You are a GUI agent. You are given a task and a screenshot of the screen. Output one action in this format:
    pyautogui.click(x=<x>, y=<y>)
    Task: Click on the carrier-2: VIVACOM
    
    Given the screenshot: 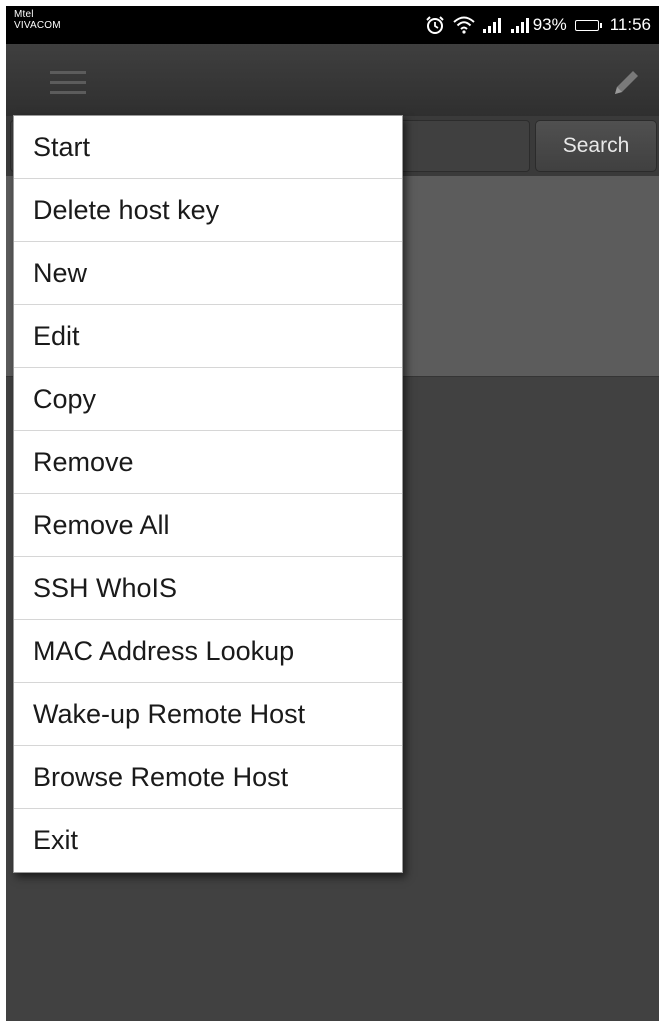 What is the action you would take?
    pyautogui.click(x=37, y=25)
    